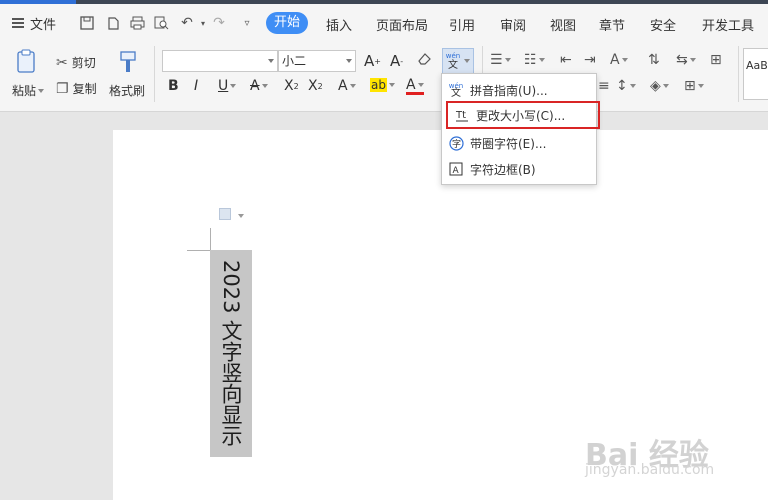 Image resolution: width=768 pixels, height=500 pixels. Describe the element at coordinates (424, 59) in the screenshot. I see `clear-format-icon` at that location.